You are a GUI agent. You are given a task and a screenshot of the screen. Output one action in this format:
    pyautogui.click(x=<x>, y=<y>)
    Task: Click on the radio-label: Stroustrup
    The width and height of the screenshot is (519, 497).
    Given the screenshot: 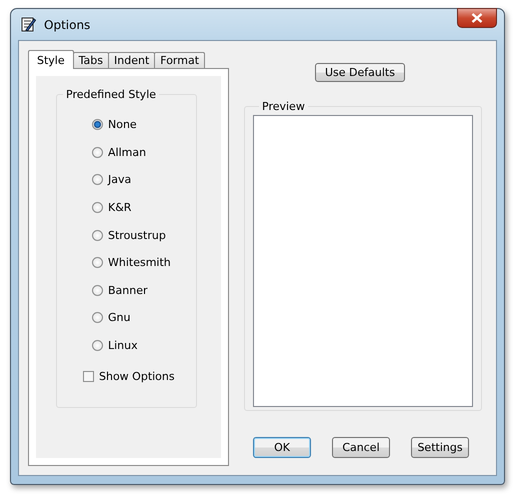 What is the action you would take?
    pyautogui.click(x=137, y=235)
    